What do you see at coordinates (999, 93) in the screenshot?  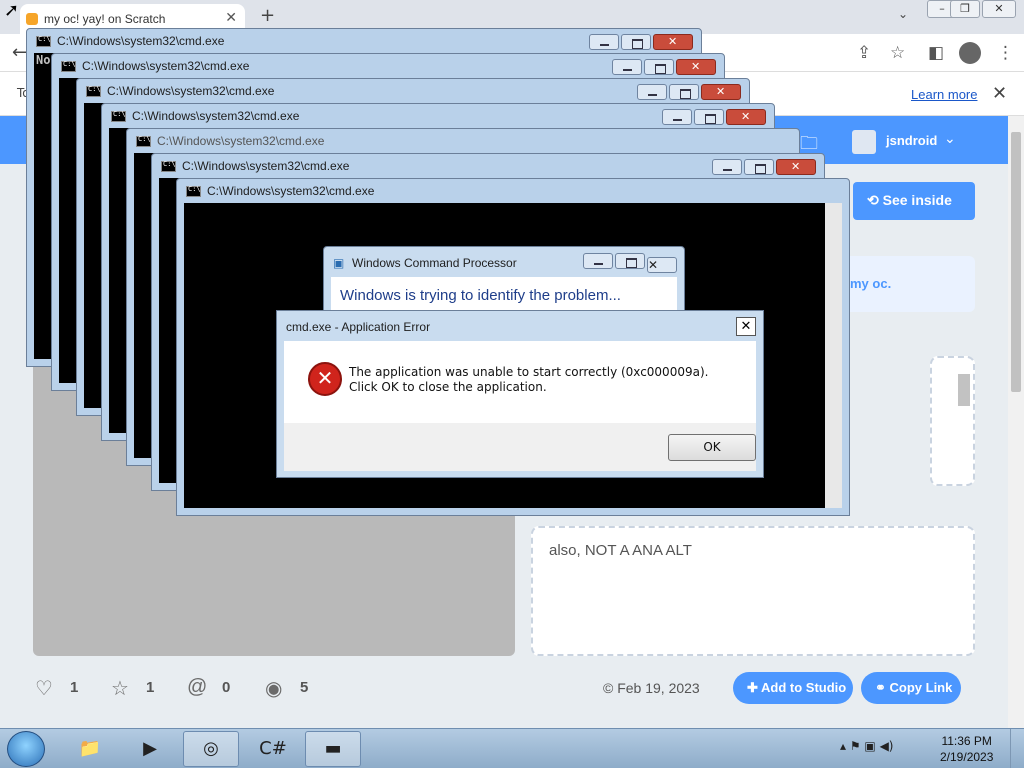 I see `infobar-close-icon: ✕` at bounding box center [999, 93].